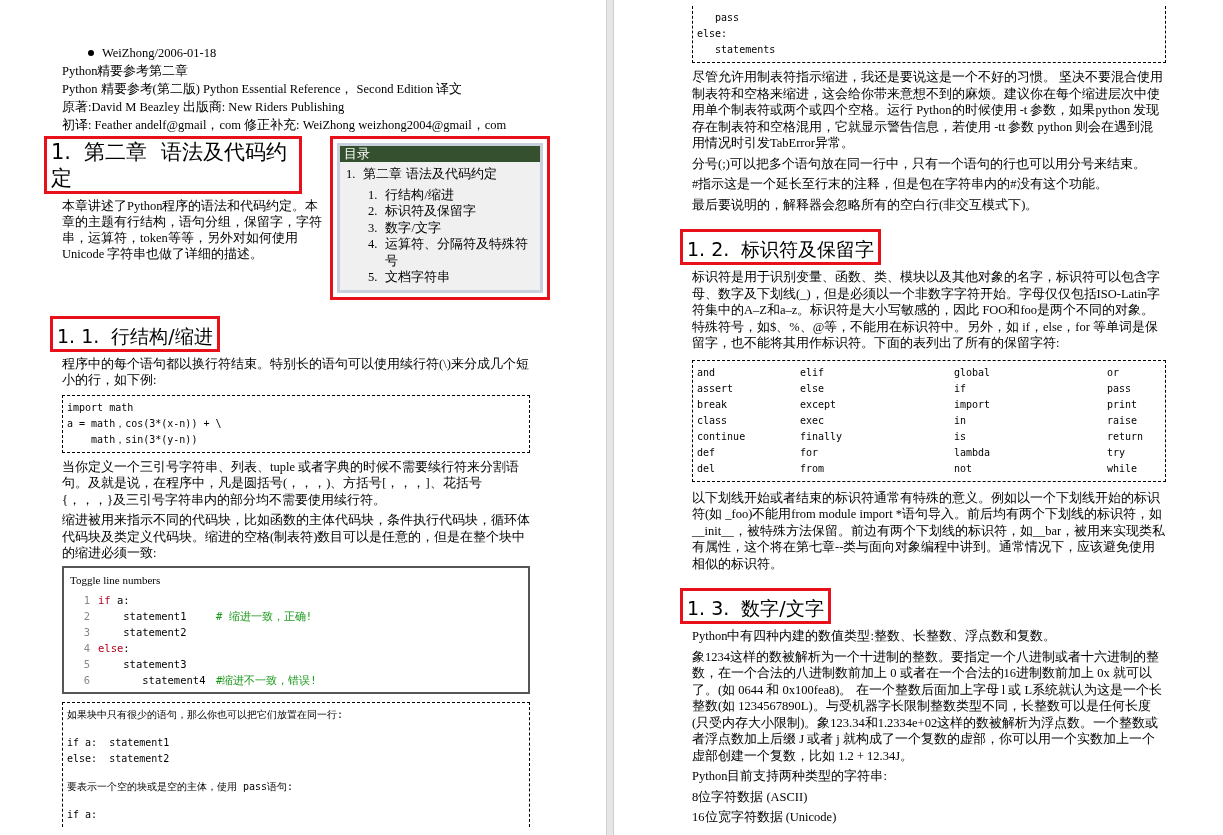  I want to click on table-cell-text: class, so click(712, 420).